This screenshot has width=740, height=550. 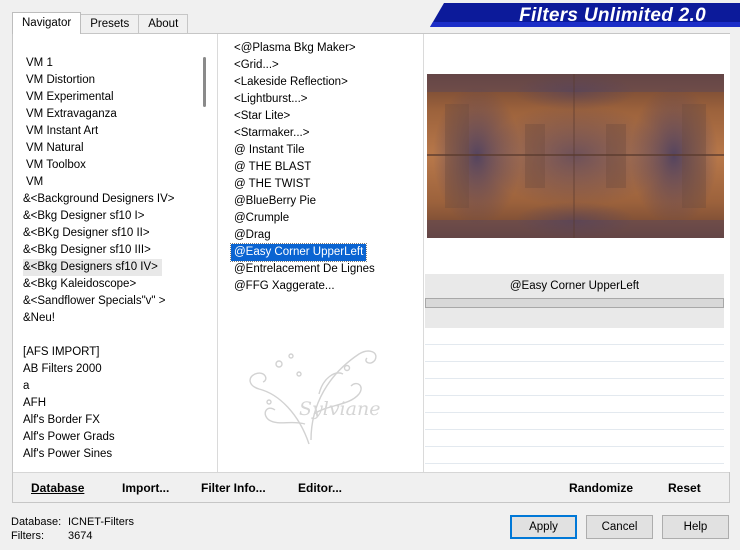 What do you see at coordinates (81, 284) in the screenshot?
I see `category-item: &<Bkg Kaleidoscope>` at bounding box center [81, 284].